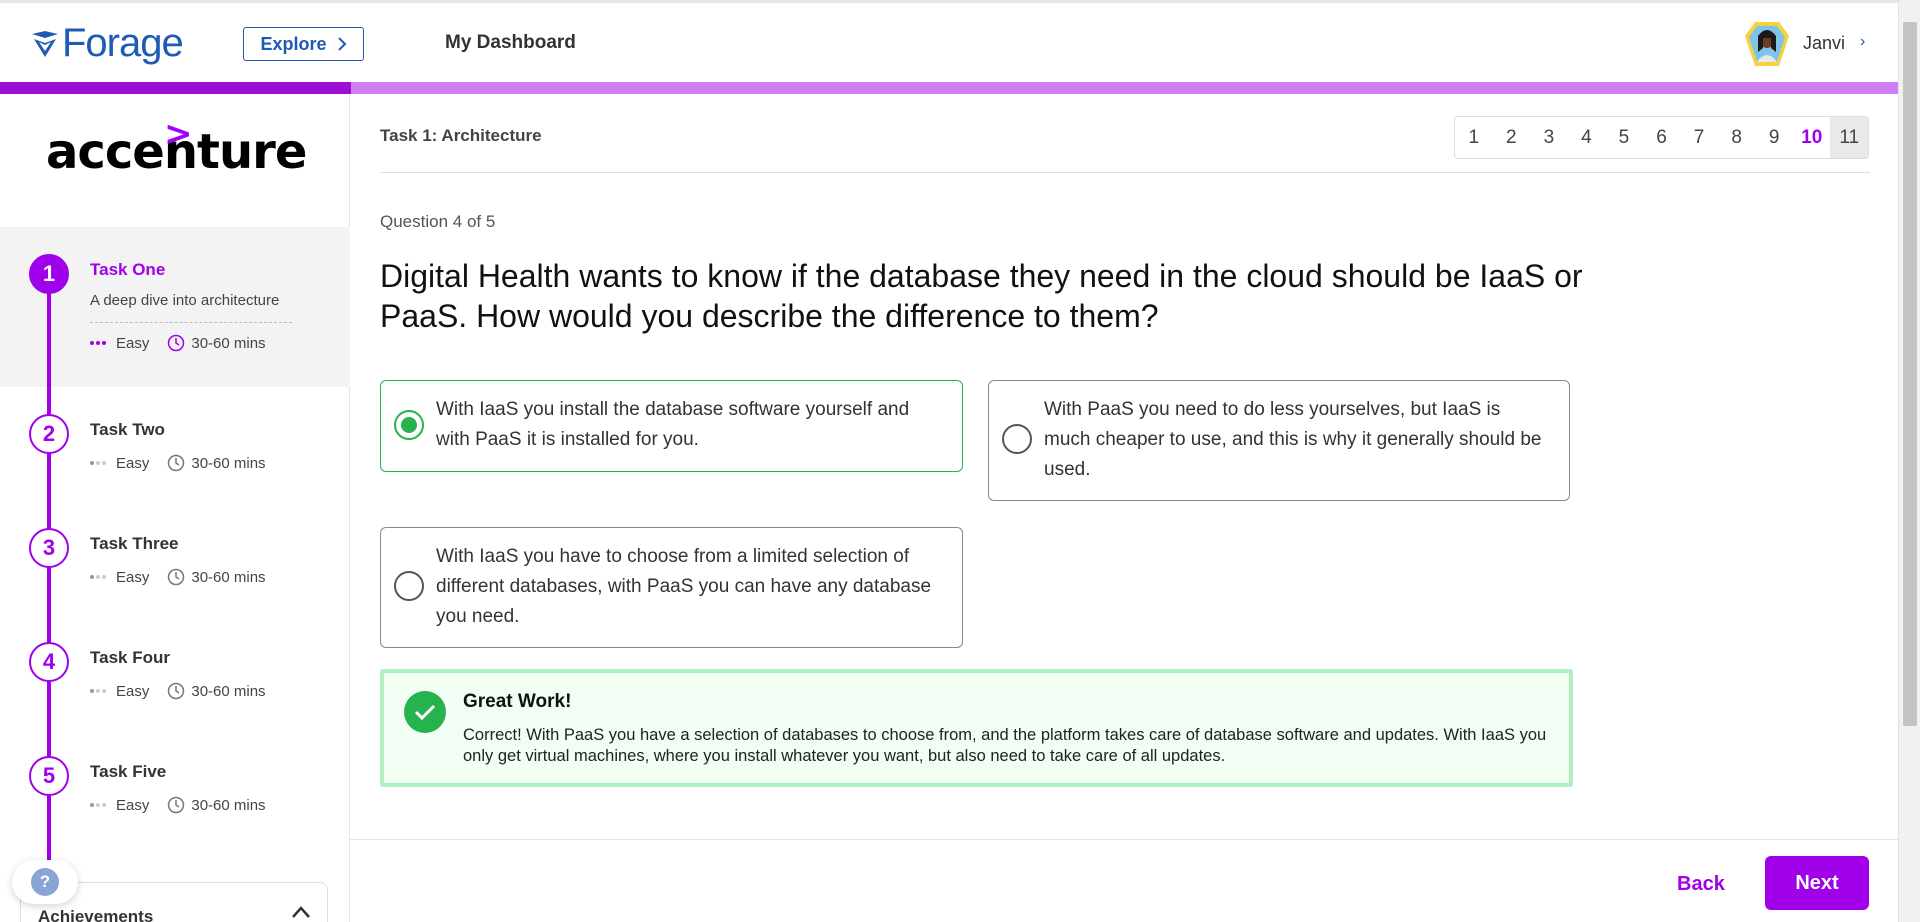 The image size is (1920, 922). I want to click on question-mark-icon: ?, so click(45, 882).